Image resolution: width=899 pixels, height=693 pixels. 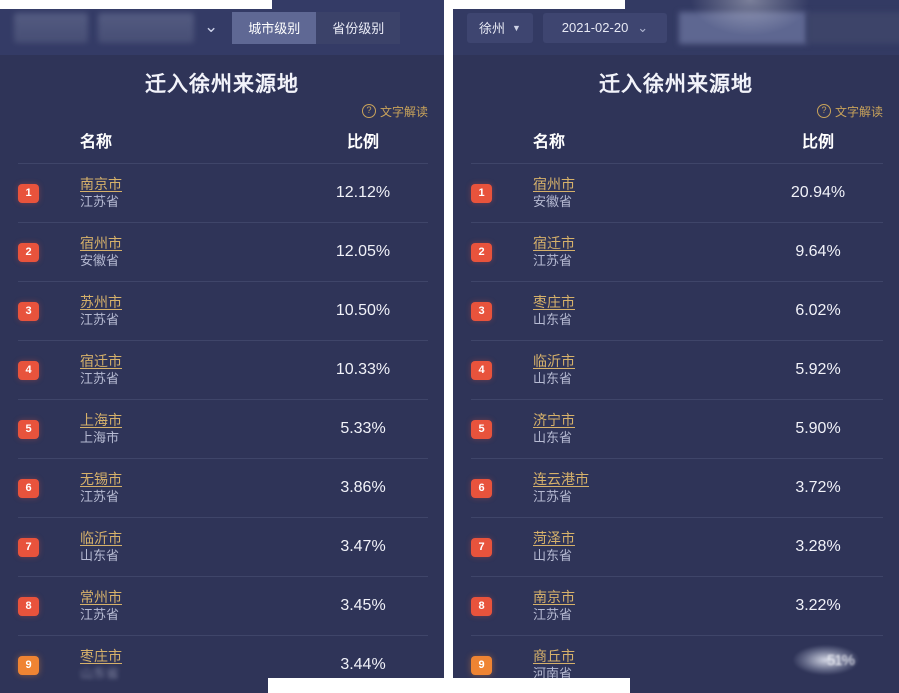 I want to click on value-cell: 3.45%, so click(x=363, y=605).